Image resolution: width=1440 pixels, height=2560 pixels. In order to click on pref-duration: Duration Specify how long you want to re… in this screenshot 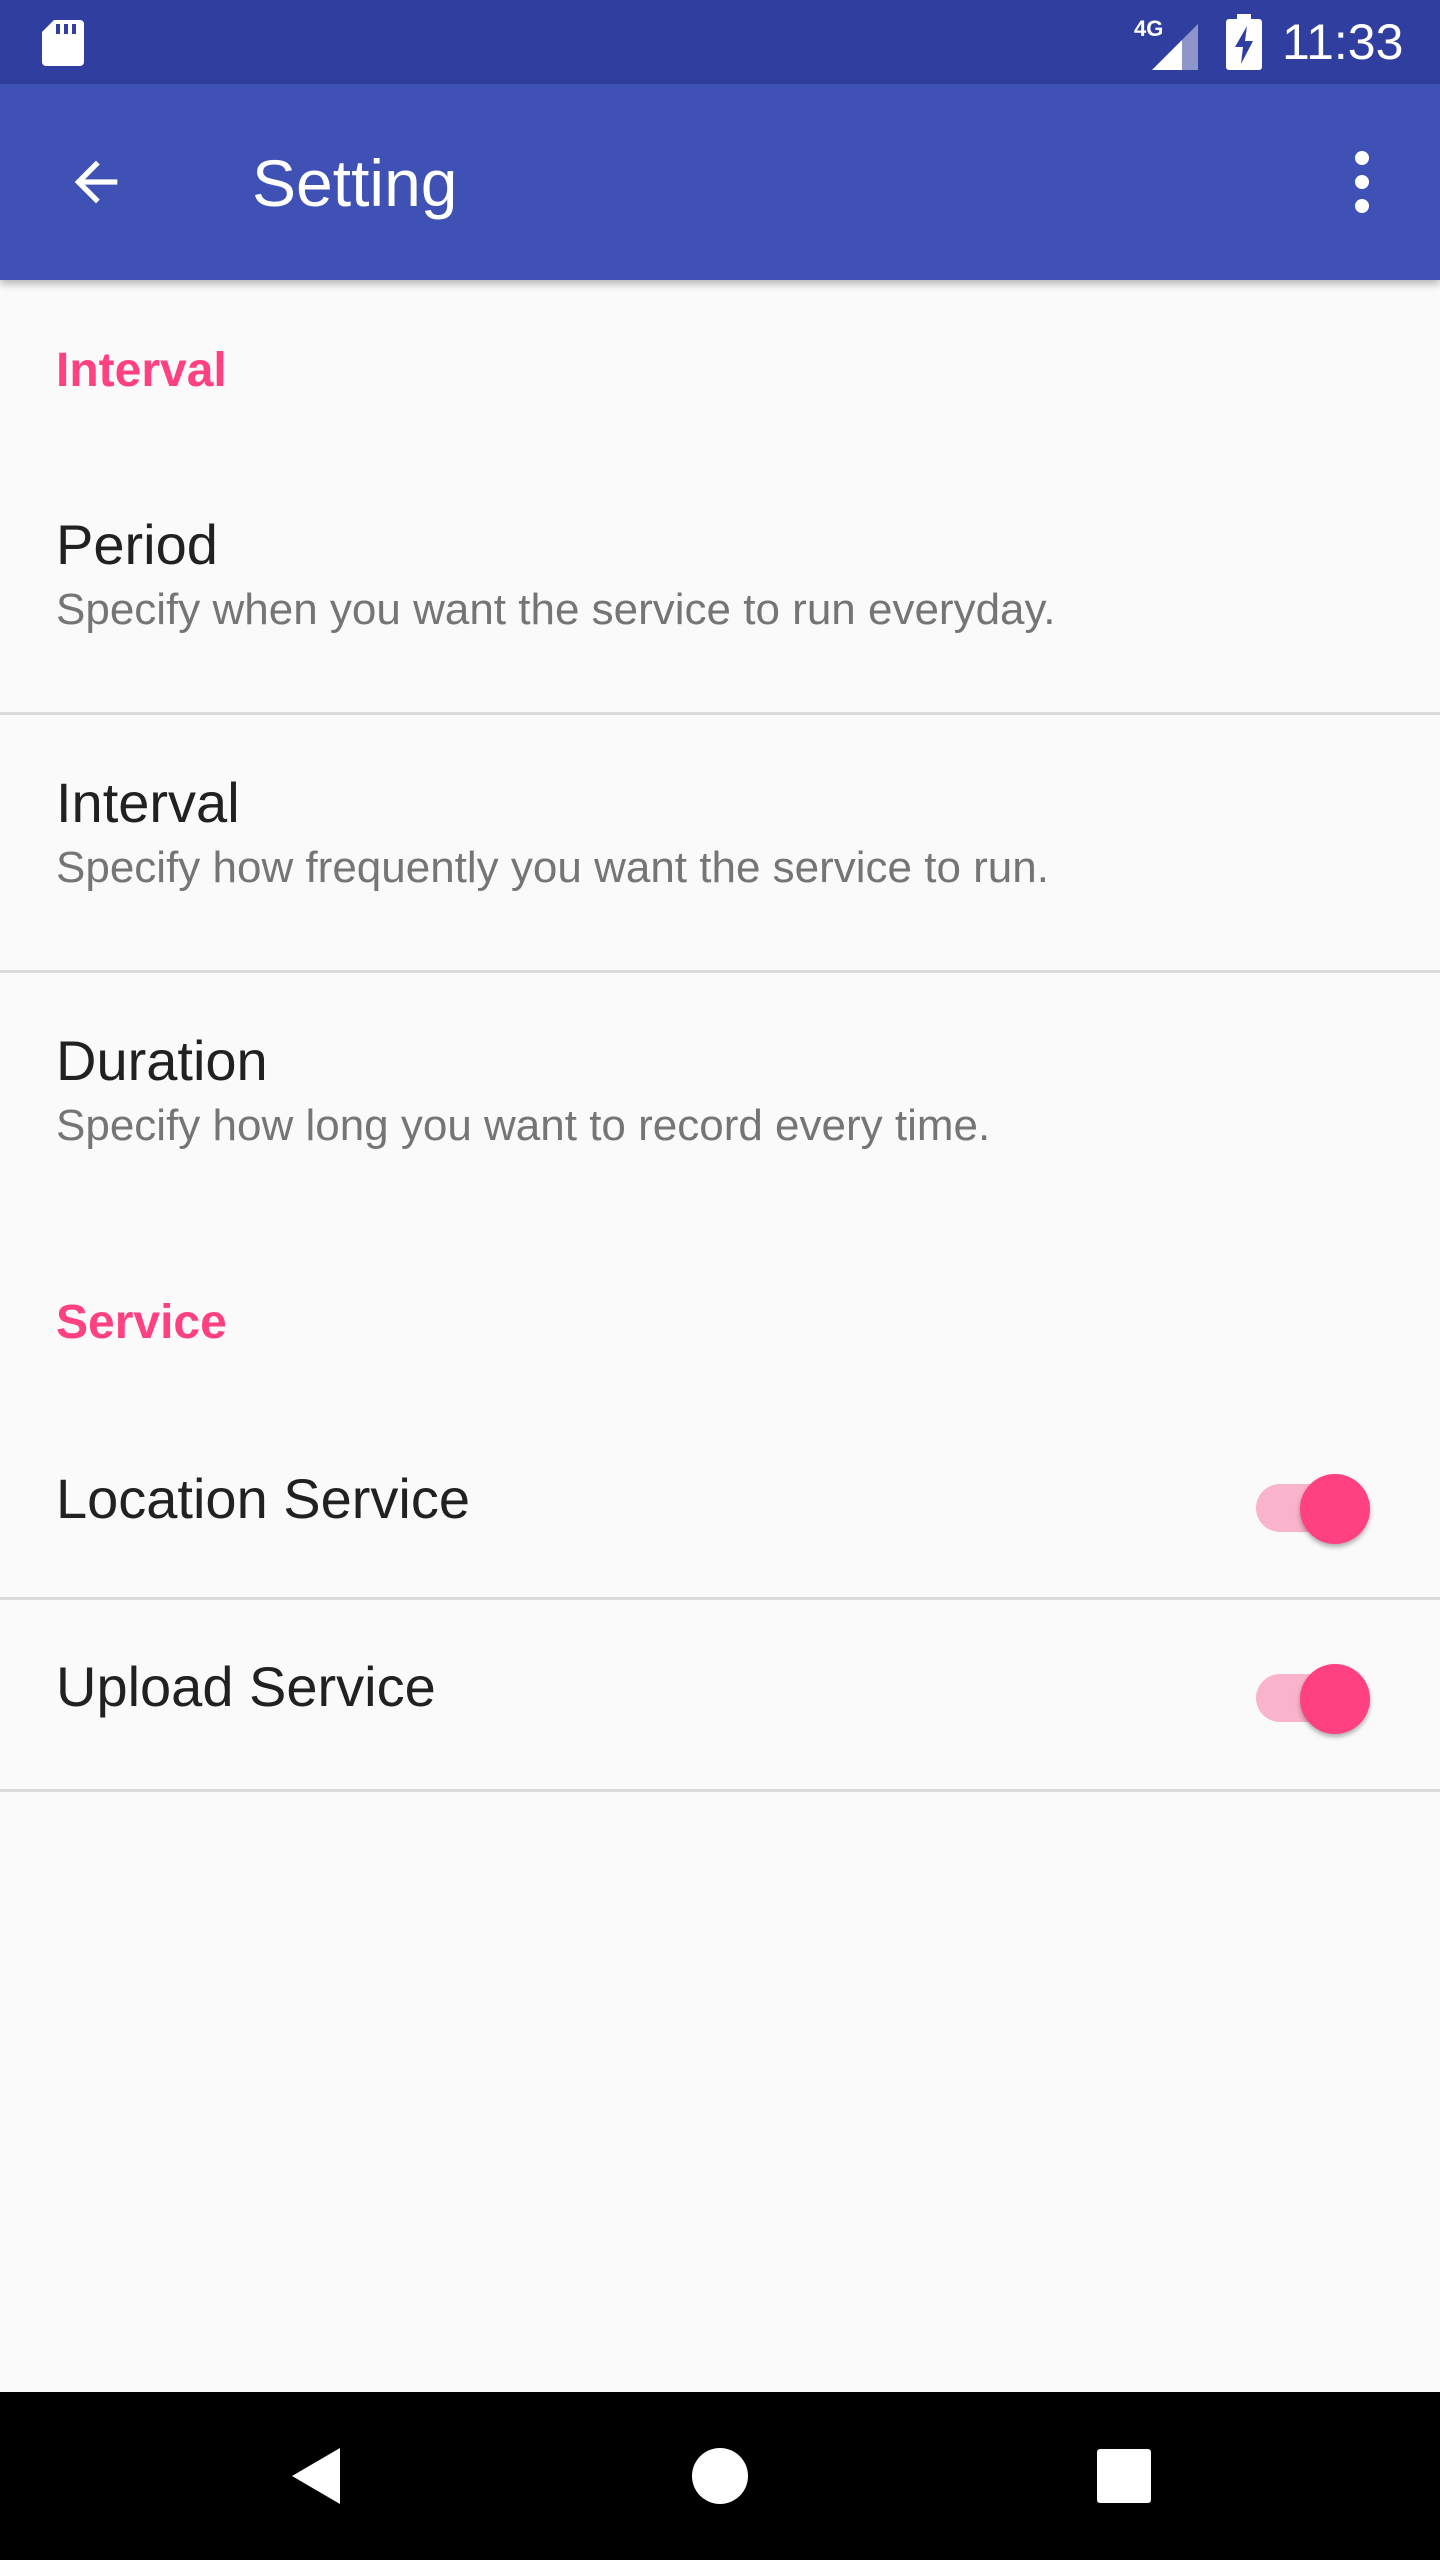, I will do `click(720, 1119)`.